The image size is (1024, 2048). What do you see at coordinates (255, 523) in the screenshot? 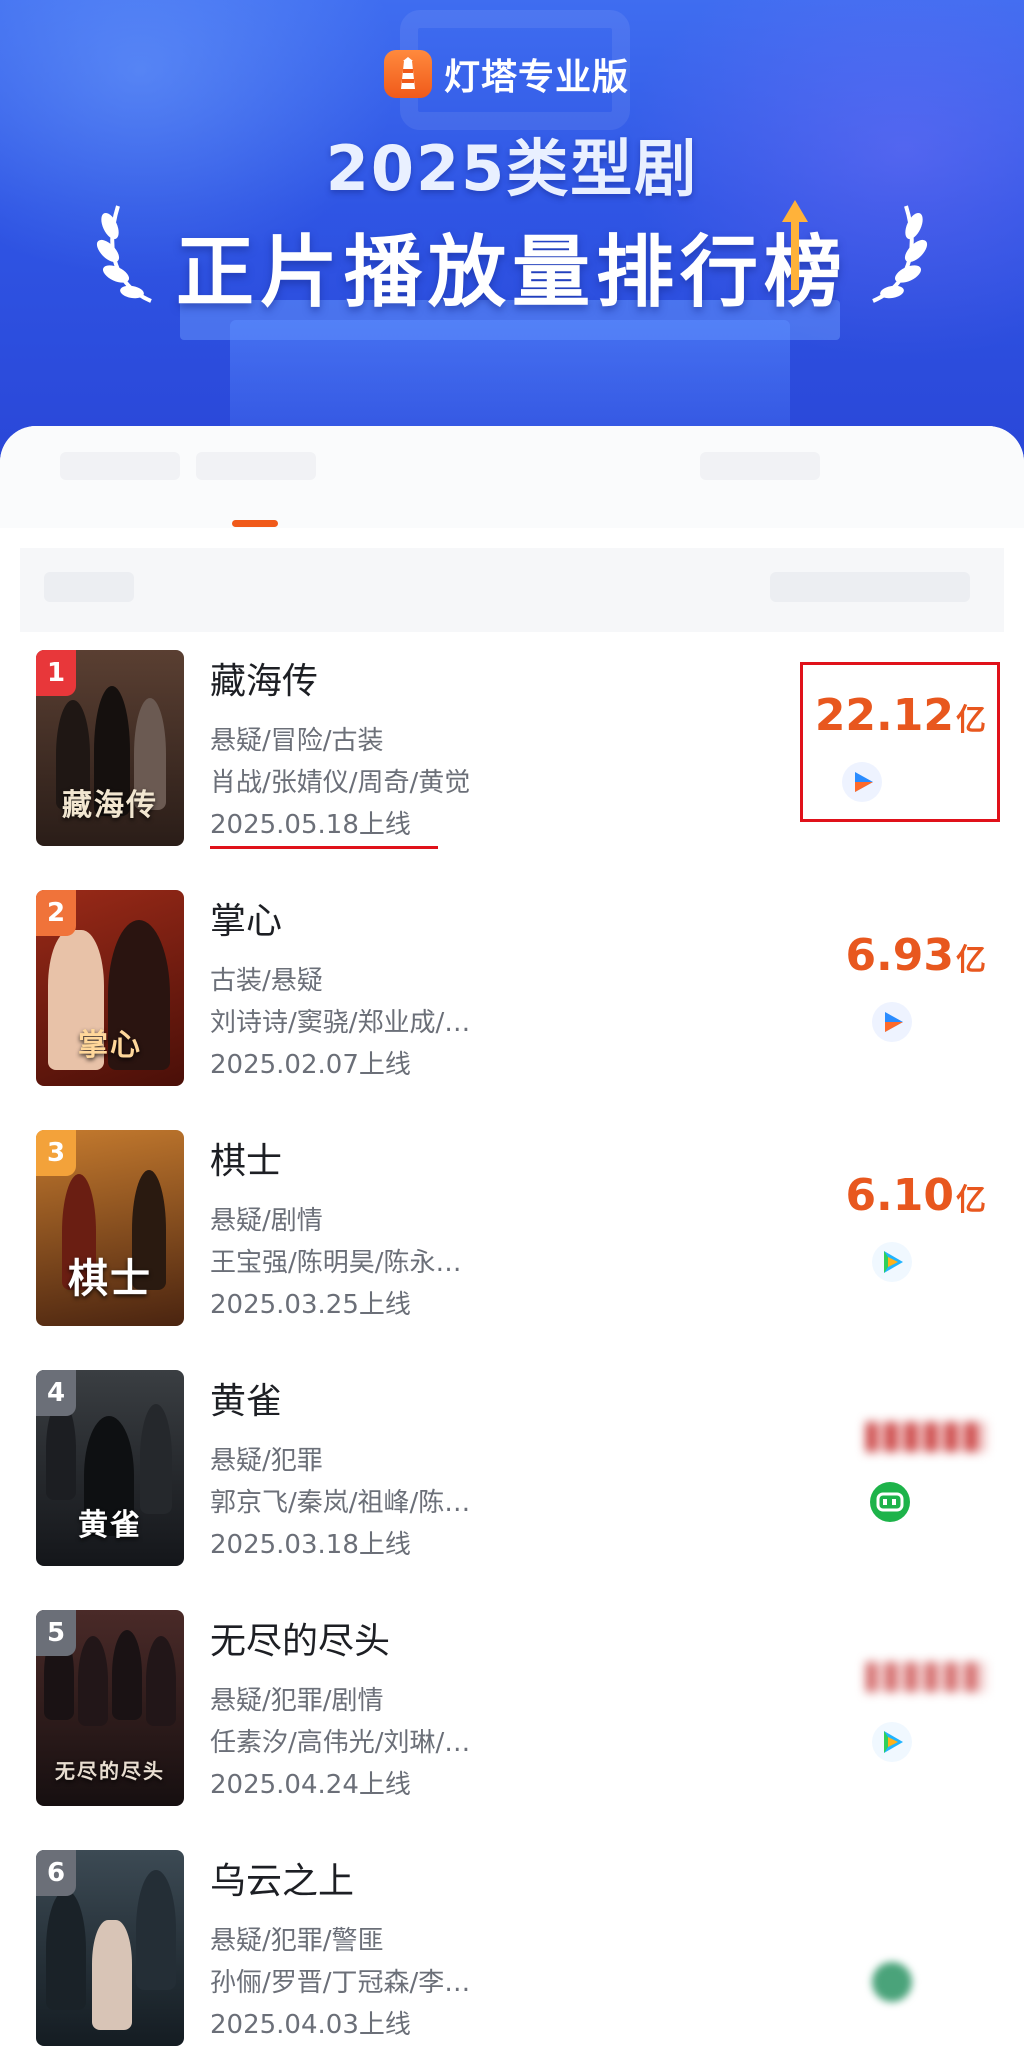
I see `tab-indicator` at bounding box center [255, 523].